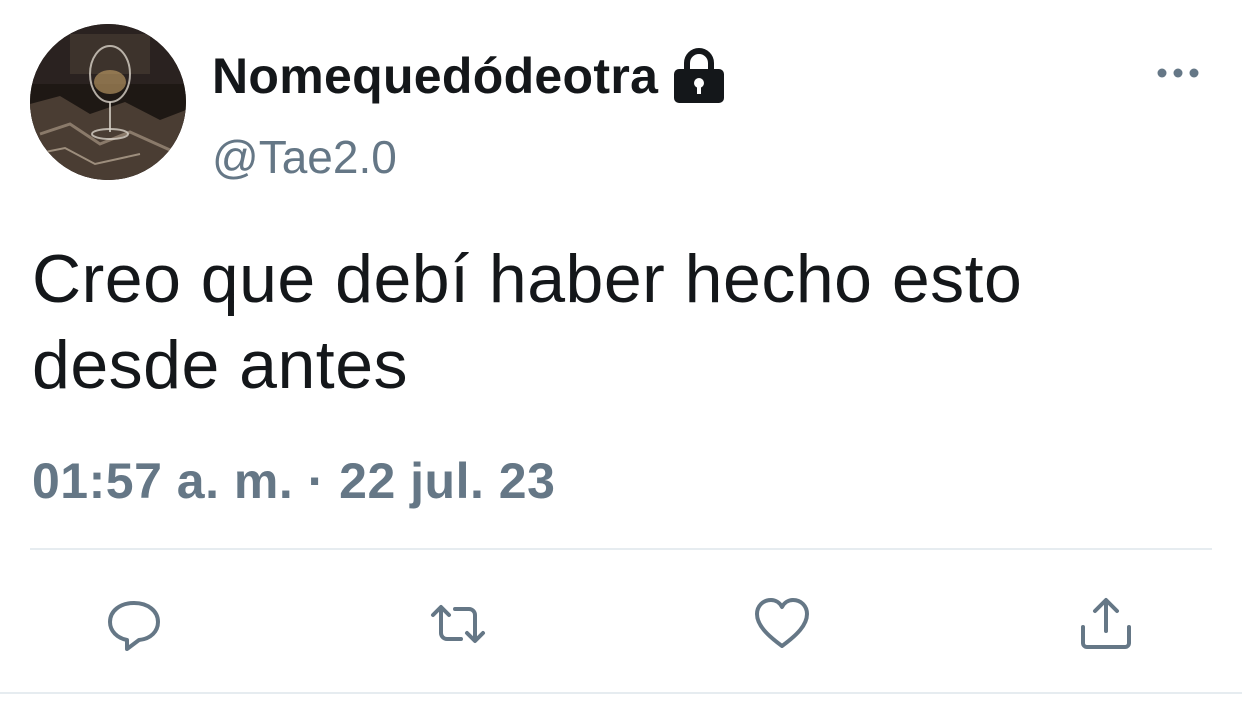 Image resolution: width=1242 pixels, height=714 pixels. I want to click on like-button, so click(782, 624).